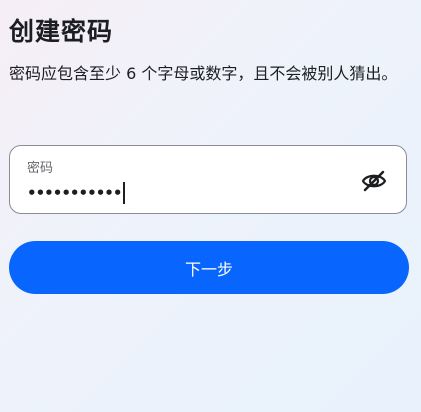  I want to click on password-field-label: 密码, so click(40, 168).